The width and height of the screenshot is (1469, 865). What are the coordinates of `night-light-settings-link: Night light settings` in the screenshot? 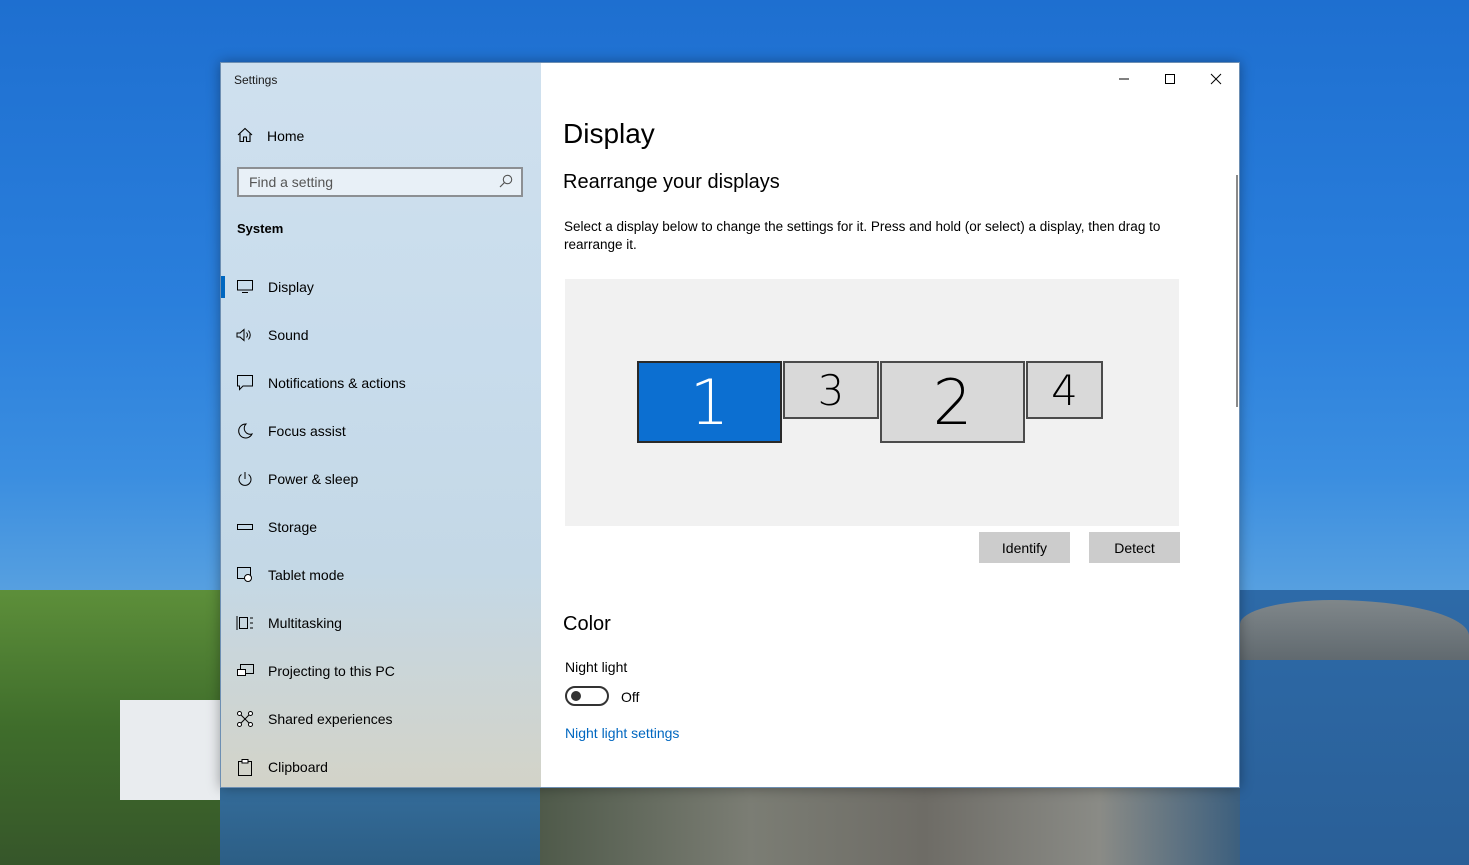 It's located at (622, 733).